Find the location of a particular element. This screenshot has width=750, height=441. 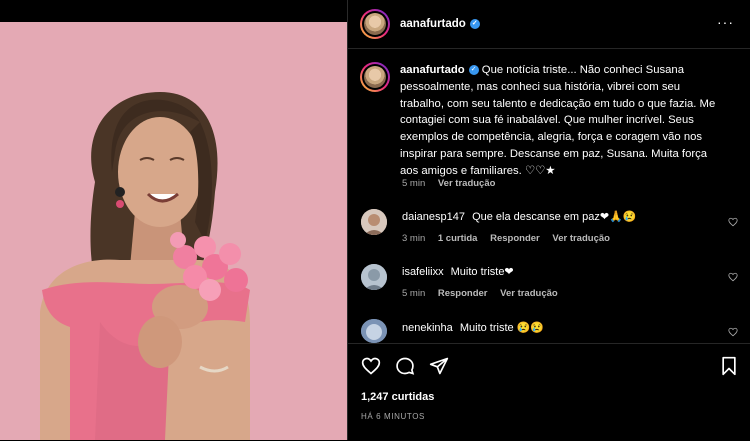

comment-username: nenekinha is located at coordinates (427, 328).